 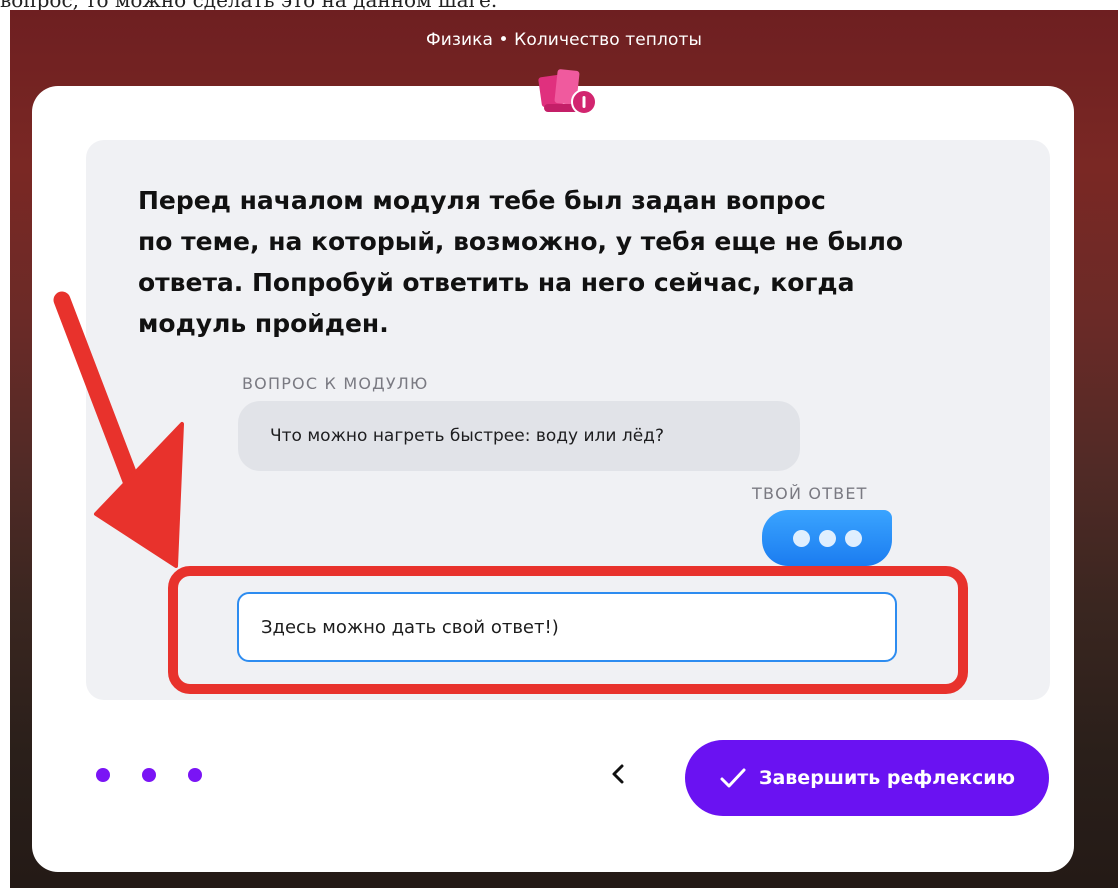 I want to click on back-button, so click(x=618, y=774).